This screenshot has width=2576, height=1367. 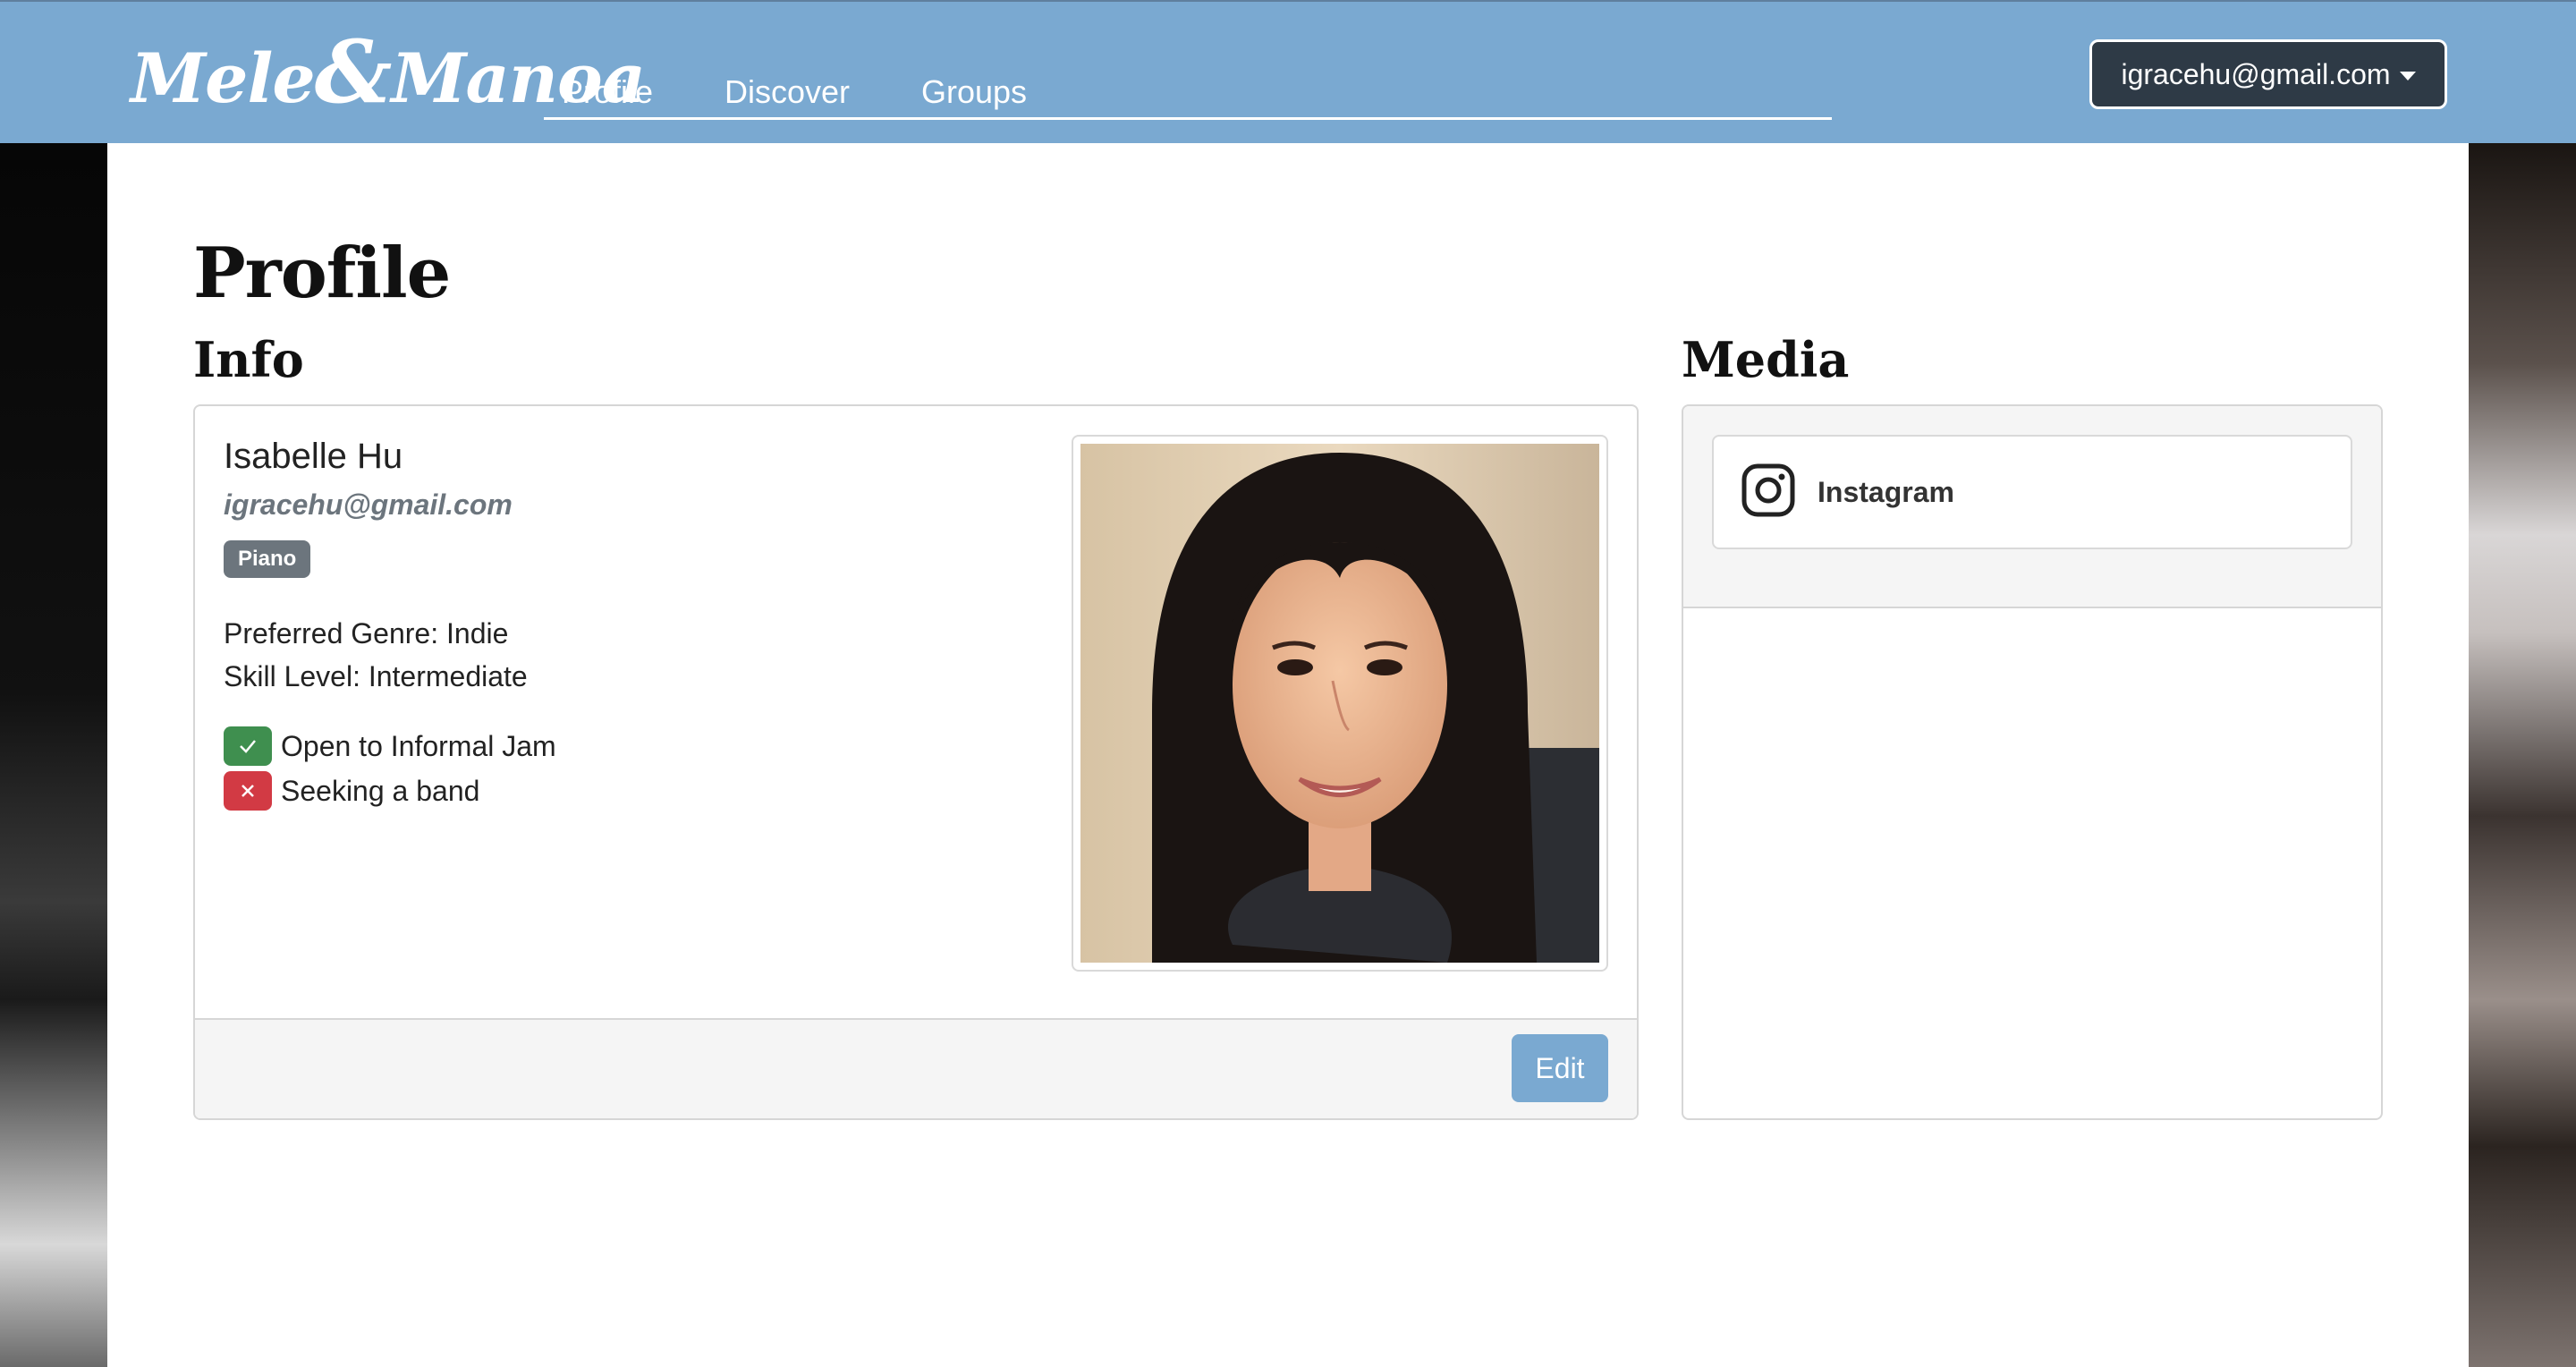 What do you see at coordinates (322, 273) in the screenshot?
I see `page-title: Profile` at bounding box center [322, 273].